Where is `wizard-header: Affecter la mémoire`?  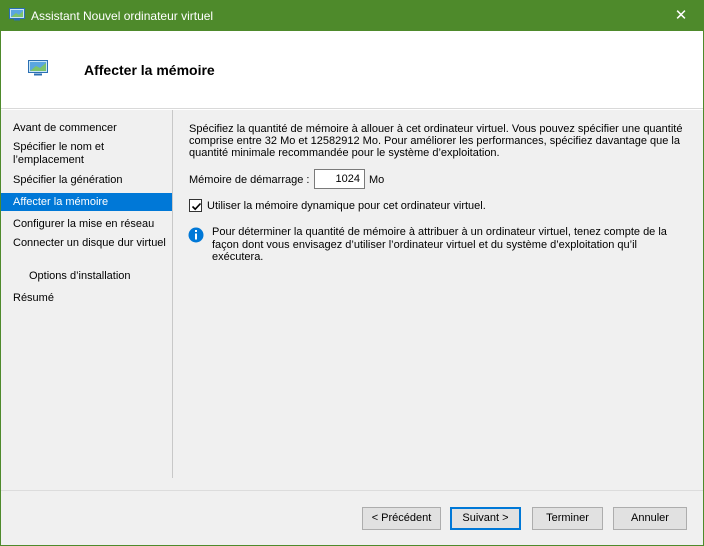
wizard-header: Affecter la mémoire is located at coordinates (352, 70).